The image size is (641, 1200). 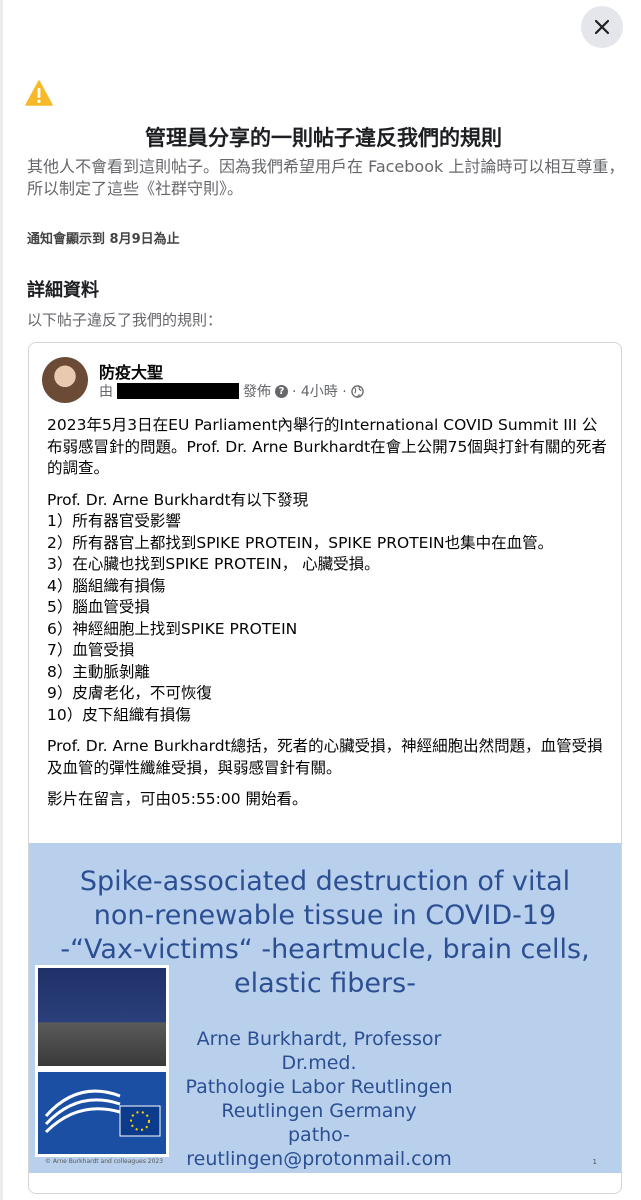 I want to click on post-meta: 由 發佈 ? · 4小時 ·, so click(x=231, y=391).